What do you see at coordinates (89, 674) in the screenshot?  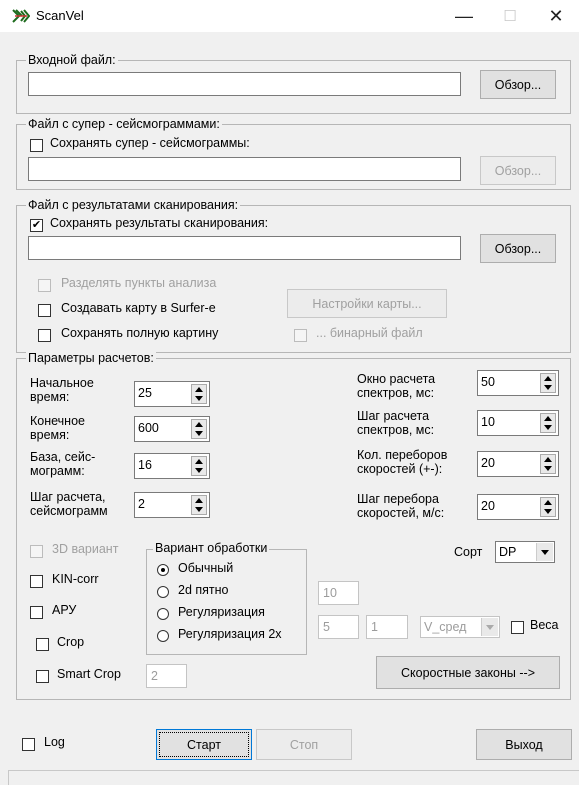 I see `smart-crop-label: Smart Crop` at bounding box center [89, 674].